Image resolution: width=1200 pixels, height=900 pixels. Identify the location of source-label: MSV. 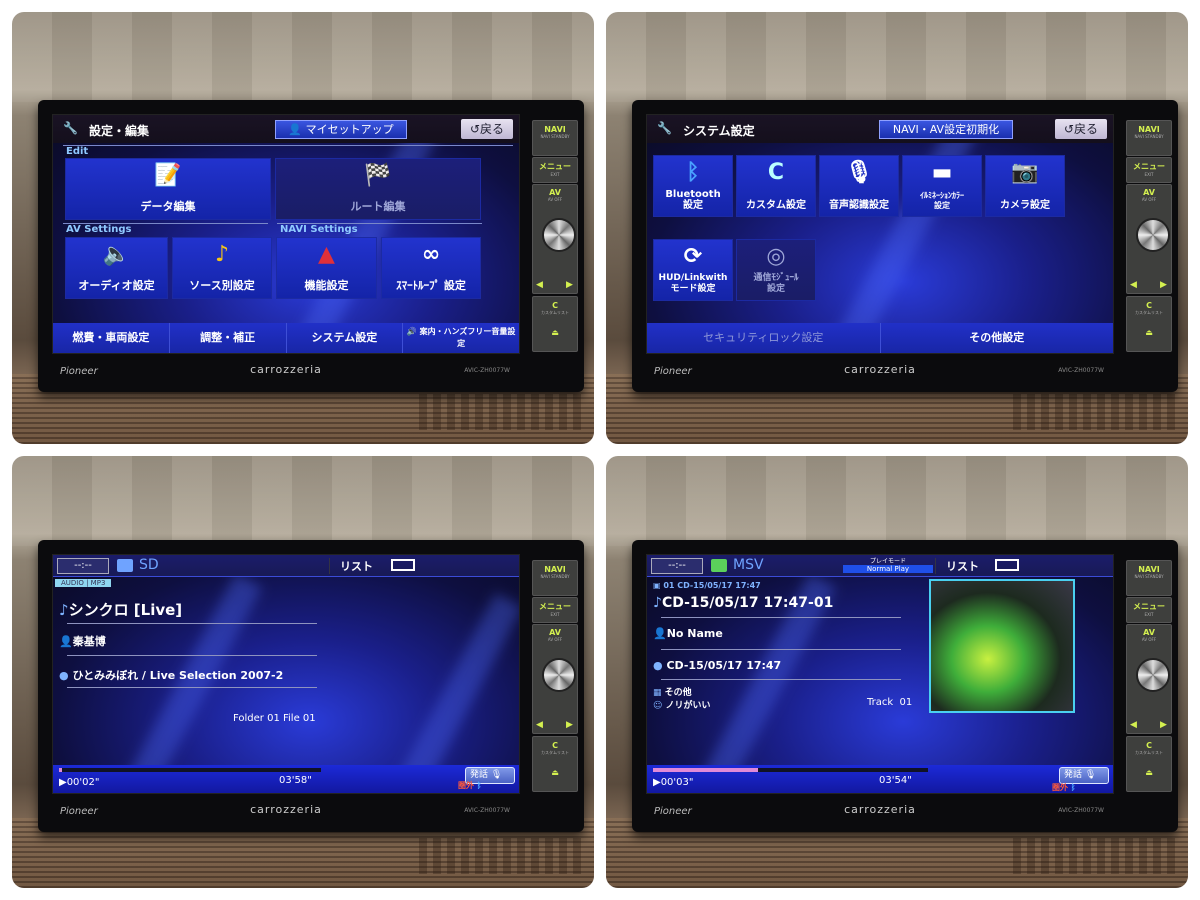
(748, 565).